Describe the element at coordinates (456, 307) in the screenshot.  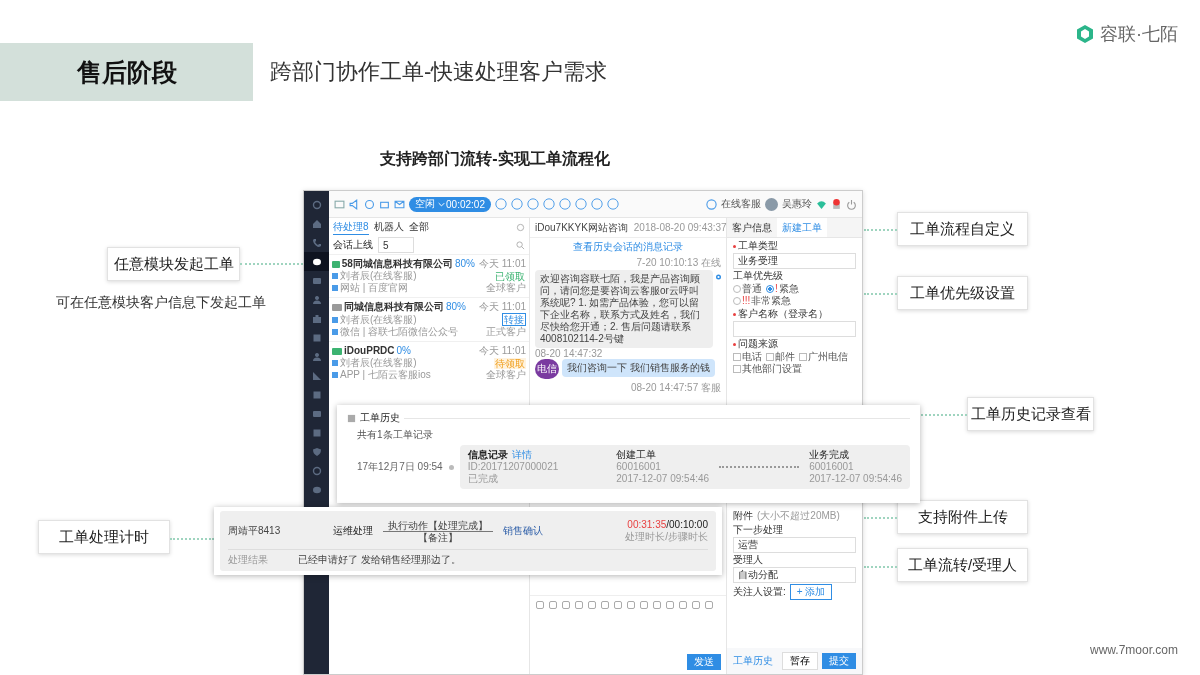
I see `session-percent: 80%` at that location.